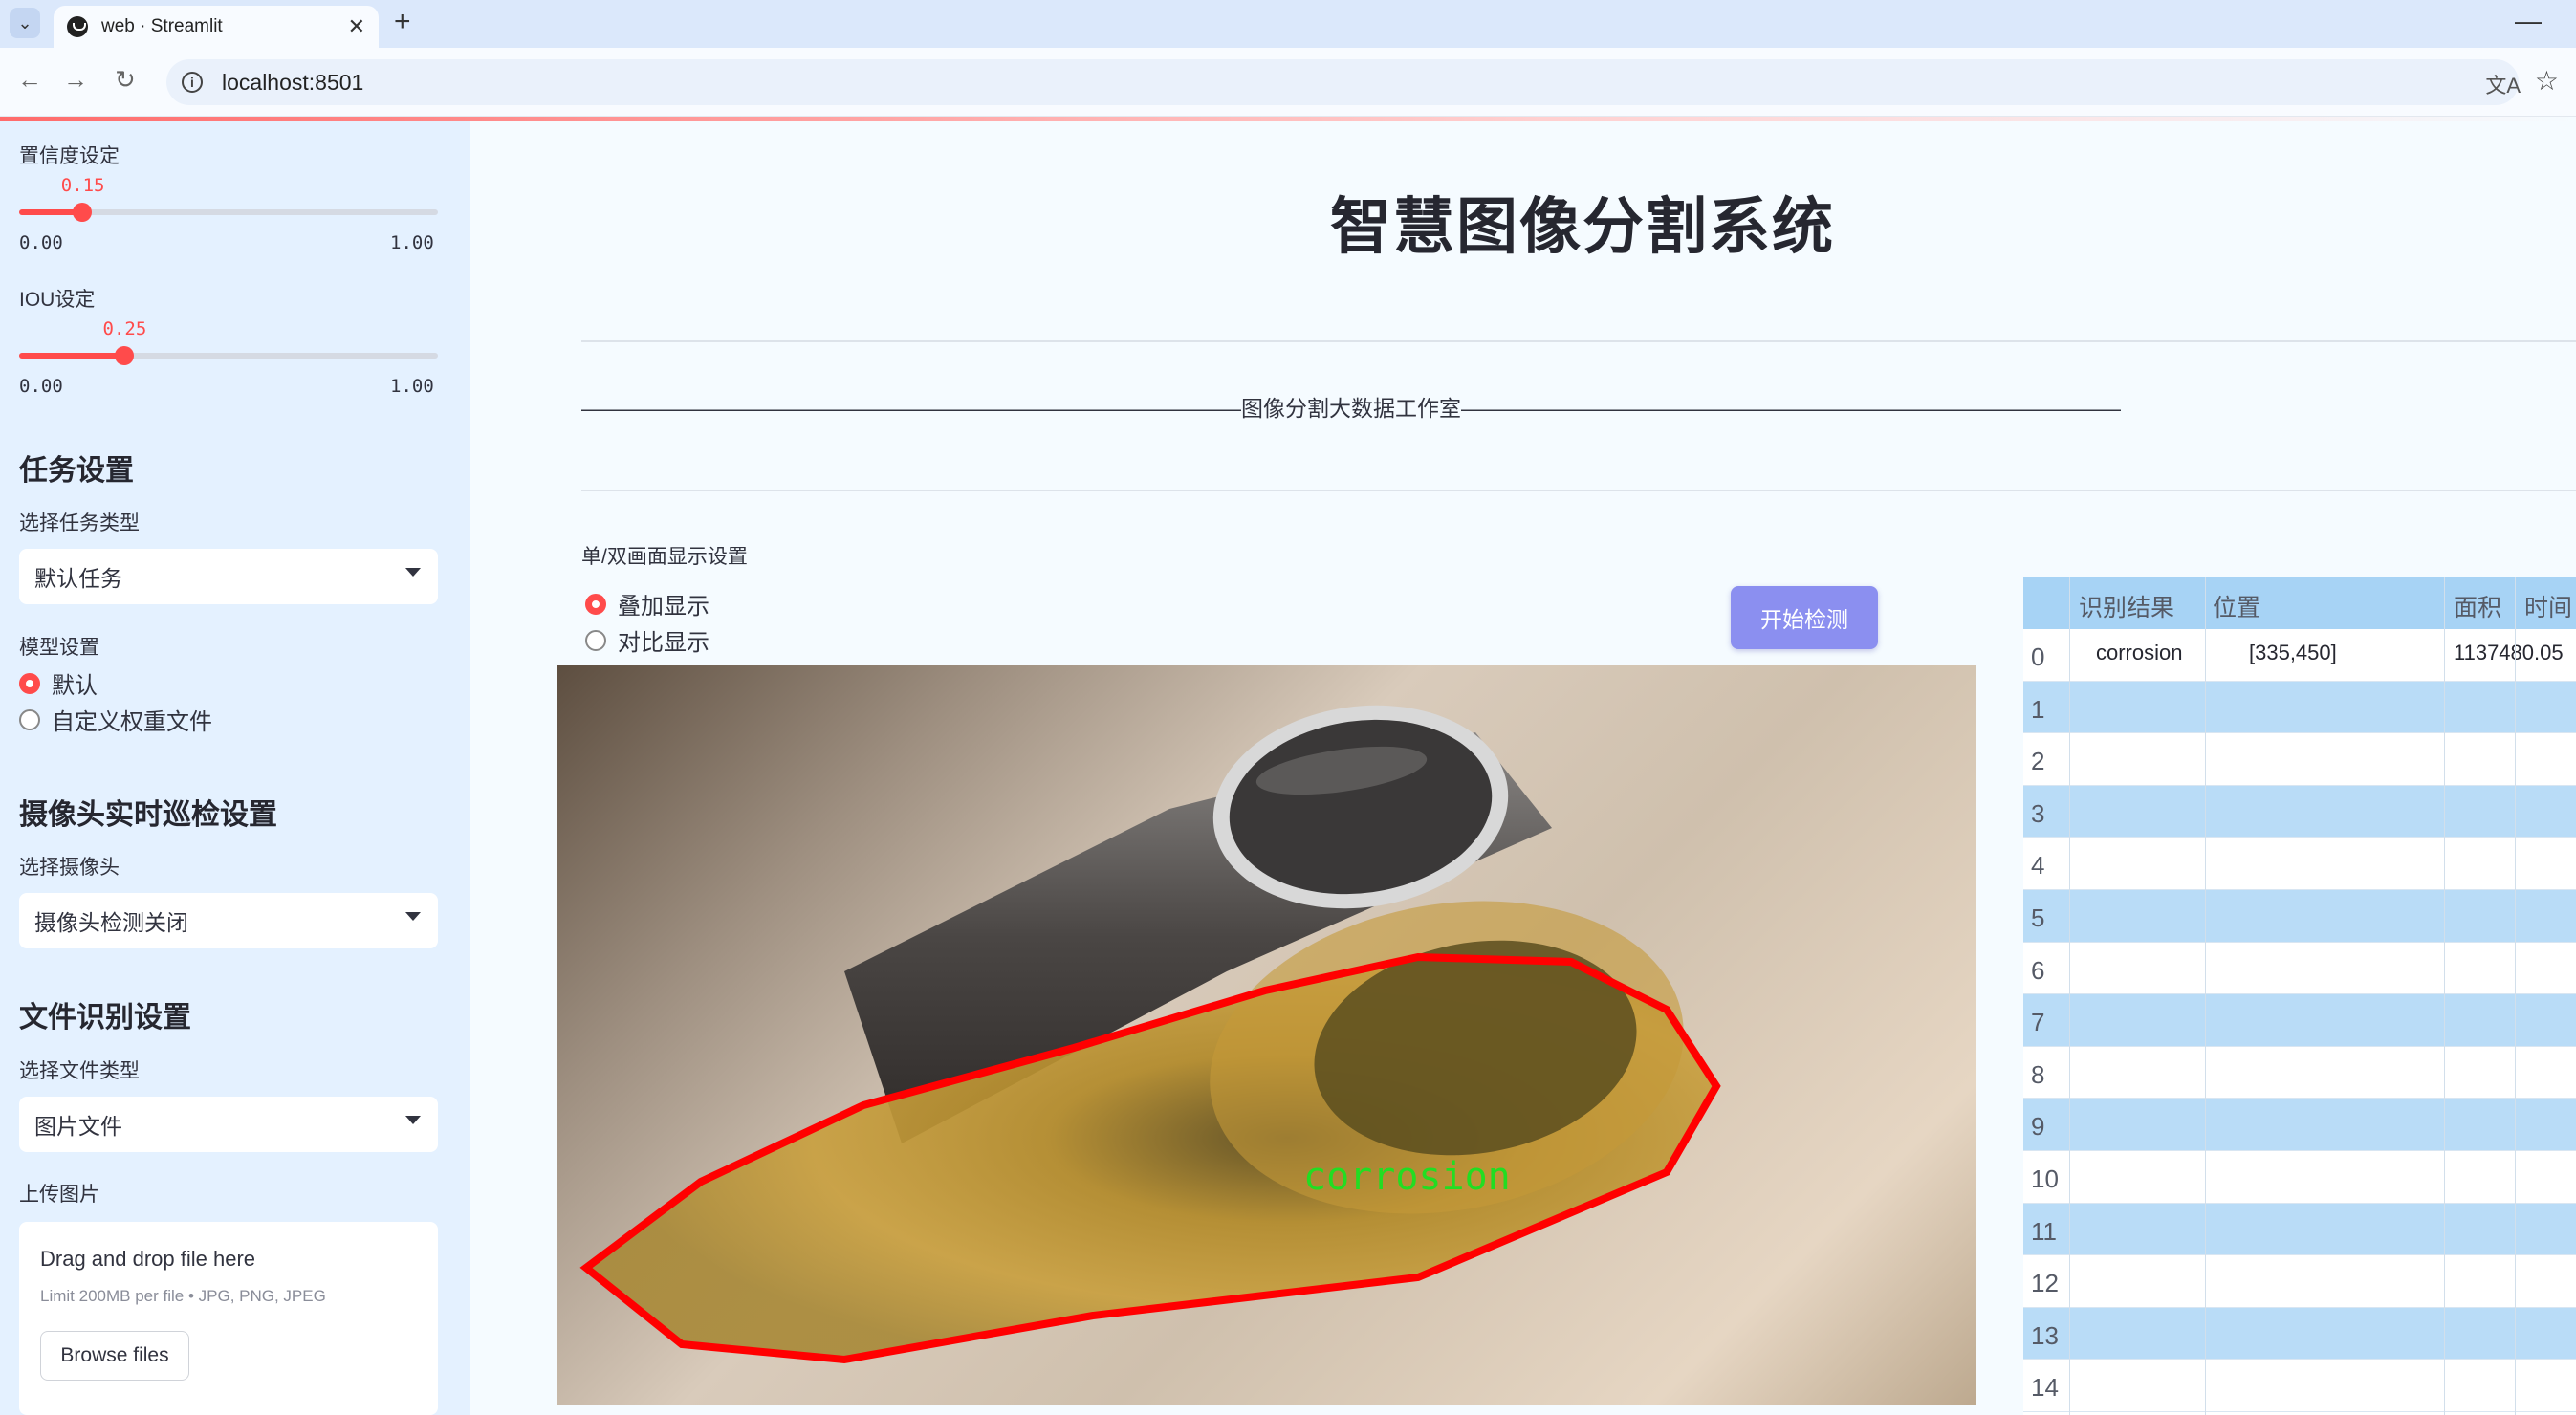  Describe the element at coordinates (59, 1195) in the screenshot. I see `upload-label: 上传图片` at that location.